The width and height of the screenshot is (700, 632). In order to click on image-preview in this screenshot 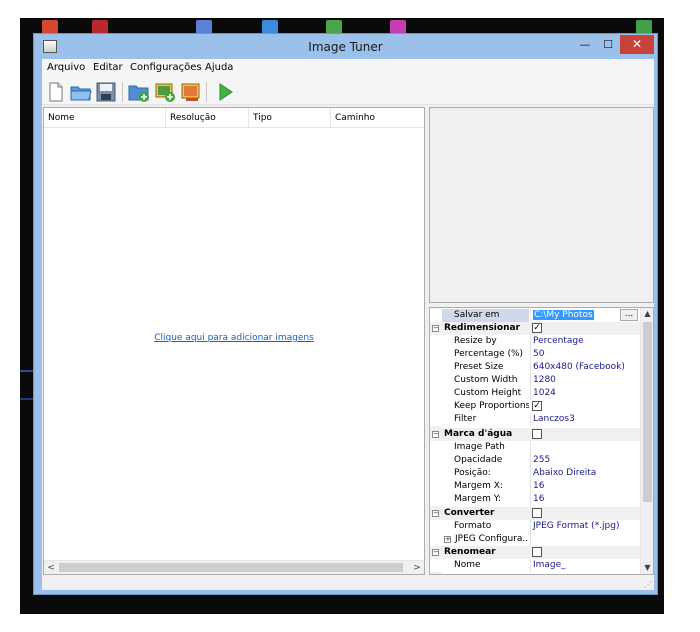, I will do `click(541, 205)`.